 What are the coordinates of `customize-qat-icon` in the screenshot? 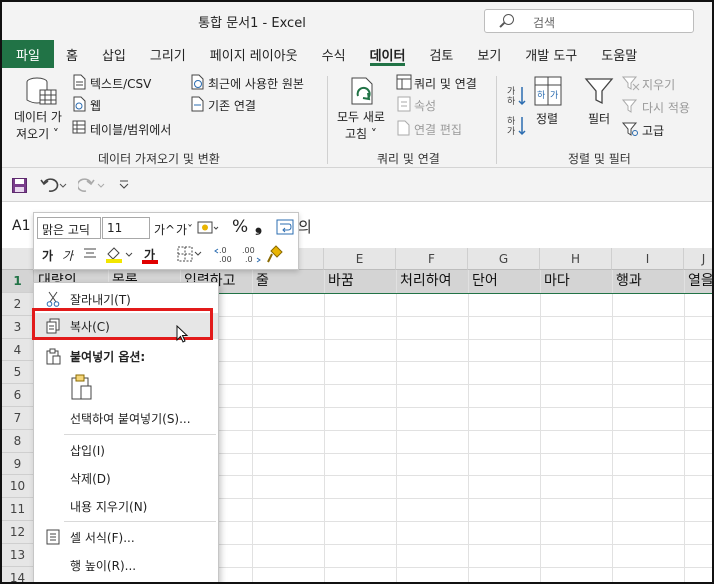 It's located at (124, 184).